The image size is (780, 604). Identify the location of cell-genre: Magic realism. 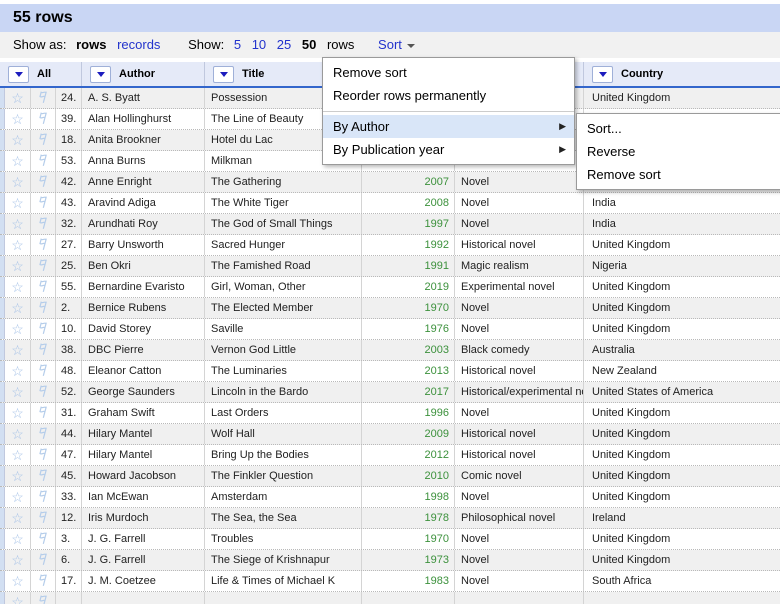
(519, 266).